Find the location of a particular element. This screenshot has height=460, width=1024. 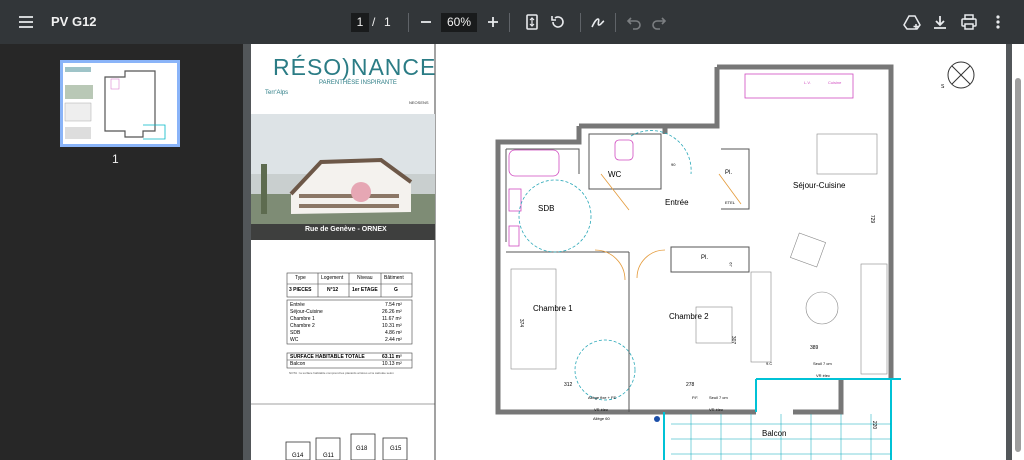

dimension-label: 729 is located at coordinates (872, 219).